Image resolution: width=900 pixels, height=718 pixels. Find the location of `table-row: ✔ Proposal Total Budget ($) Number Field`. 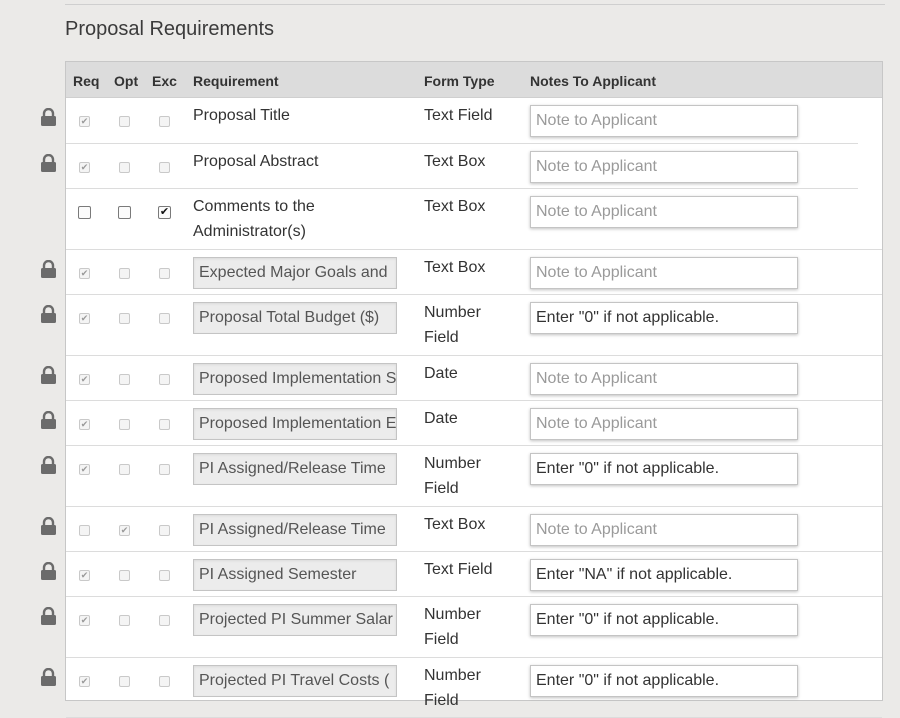

table-row: ✔ Proposal Total Budget ($) Number Field is located at coordinates (474, 325).